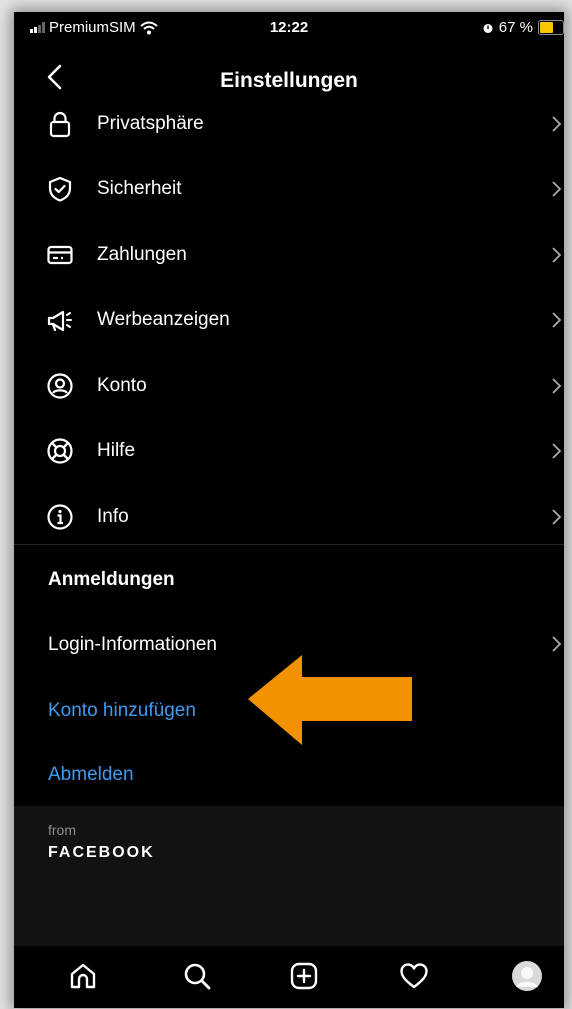 This screenshot has height=1009, width=572. I want to click on menu-item-hilfe: Hilfe, so click(289, 452).